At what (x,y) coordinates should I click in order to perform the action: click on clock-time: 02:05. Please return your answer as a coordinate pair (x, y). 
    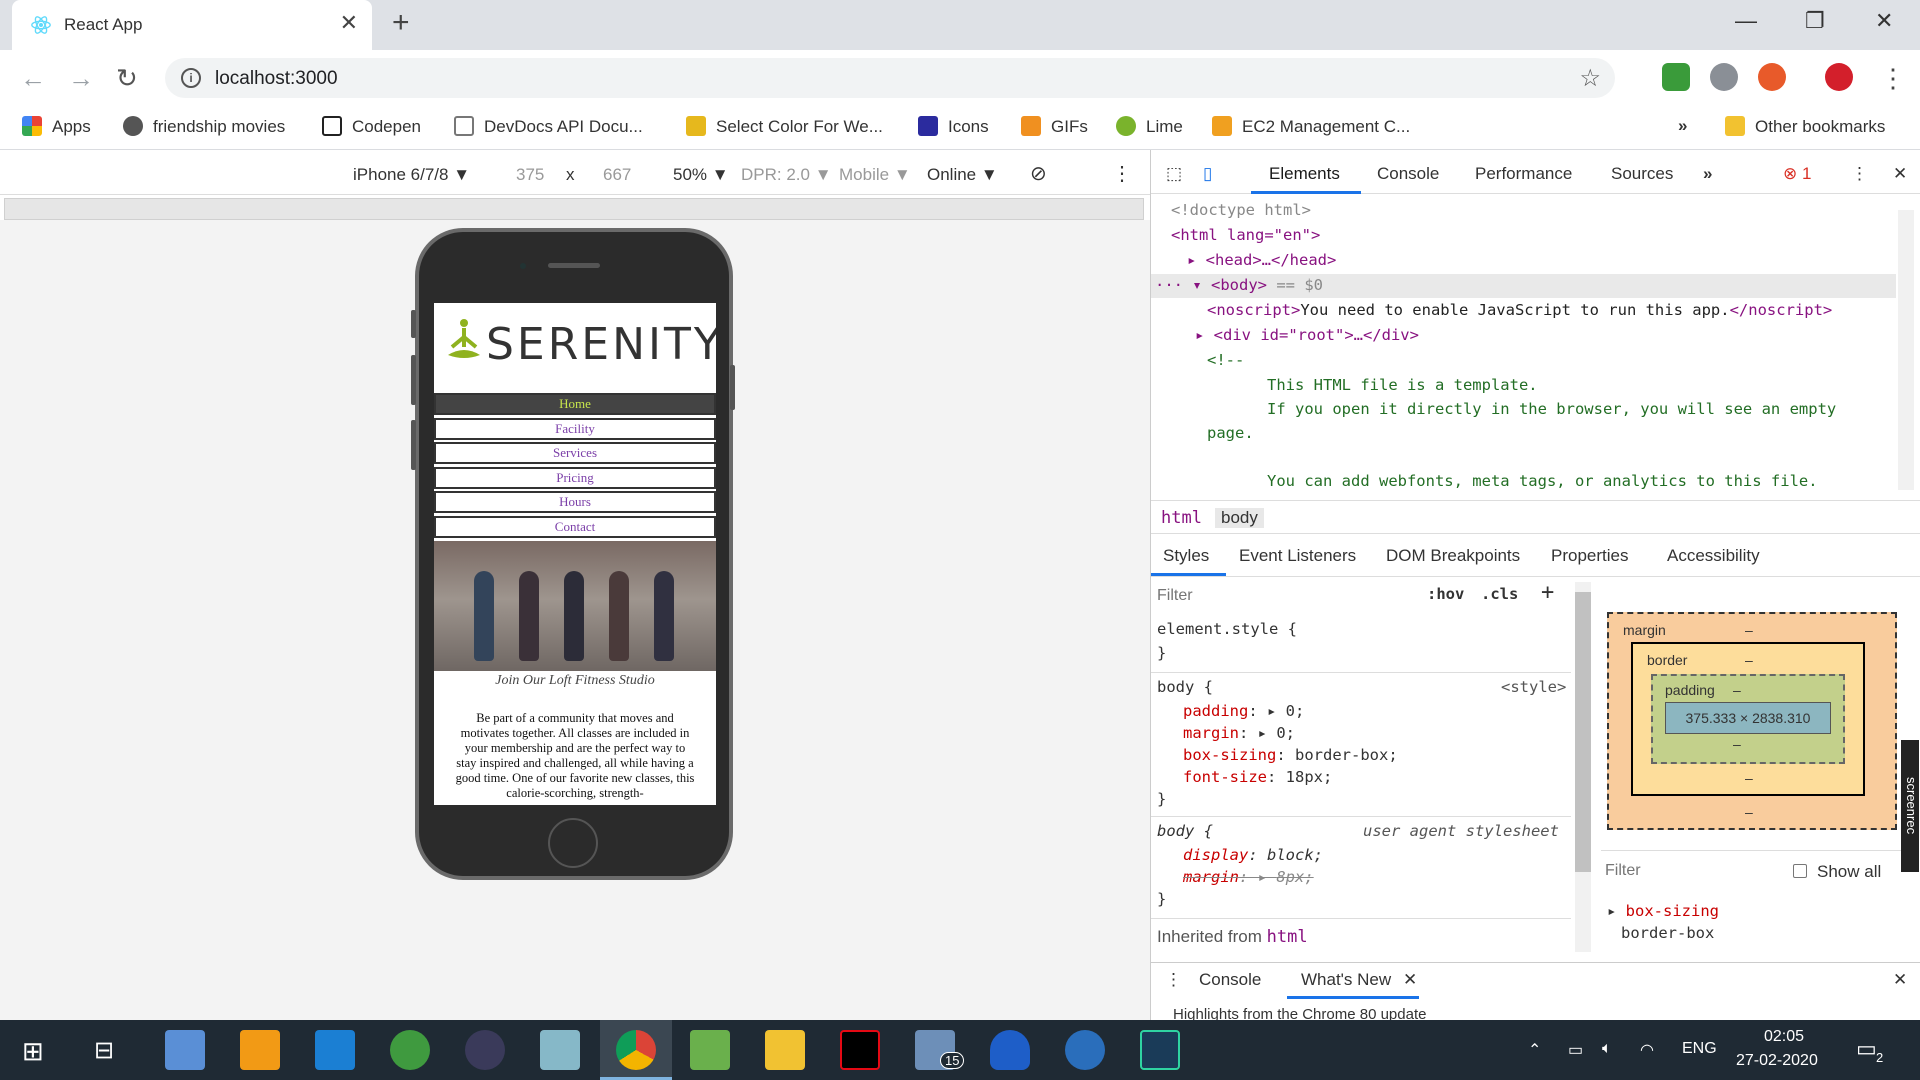
    Looking at the image, I should click on (1784, 1037).